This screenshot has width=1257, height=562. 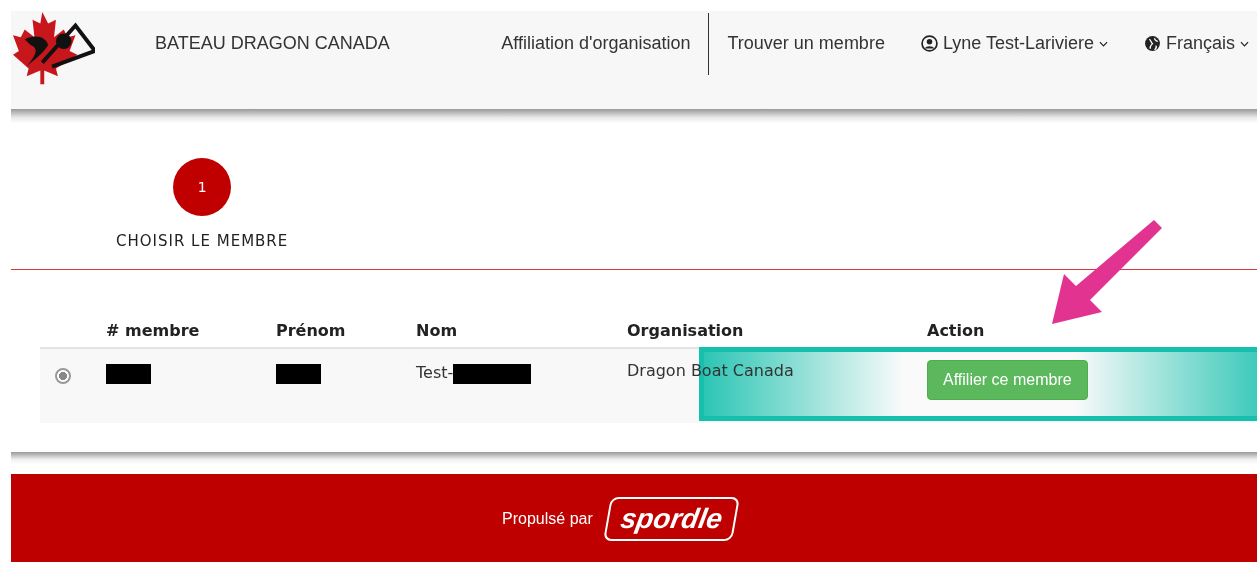 What do you see at coordinates (153, 330) in the screenshot?
I see `column-header: # membre` at bounding box center [153, 330].